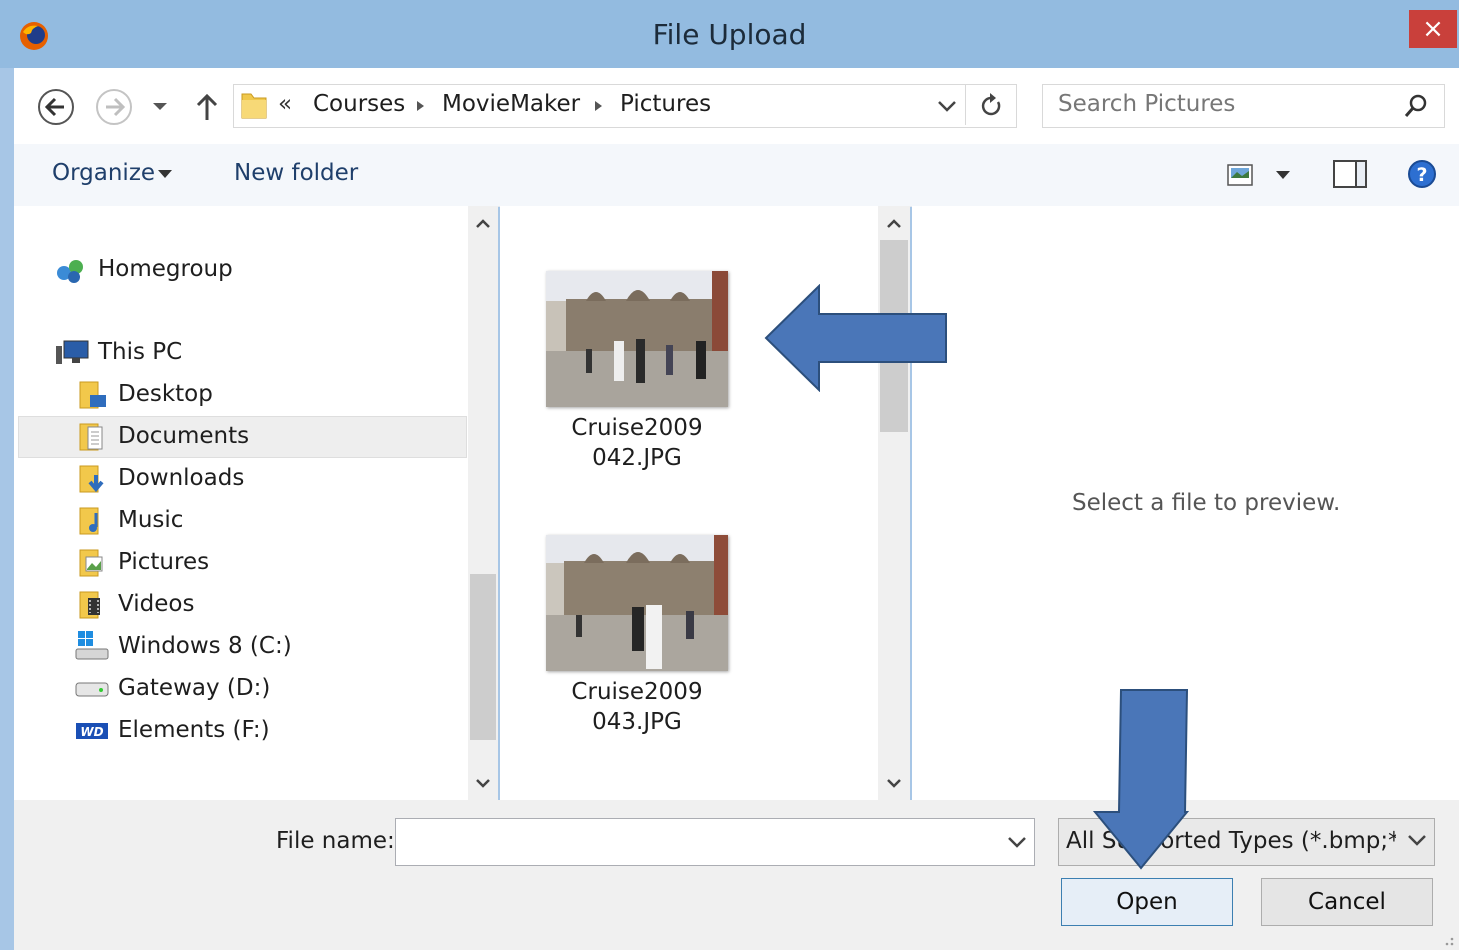 The image size is (1459, 950). I want to click on sidebar-item-pictures: Pictures, so click(163, 562).